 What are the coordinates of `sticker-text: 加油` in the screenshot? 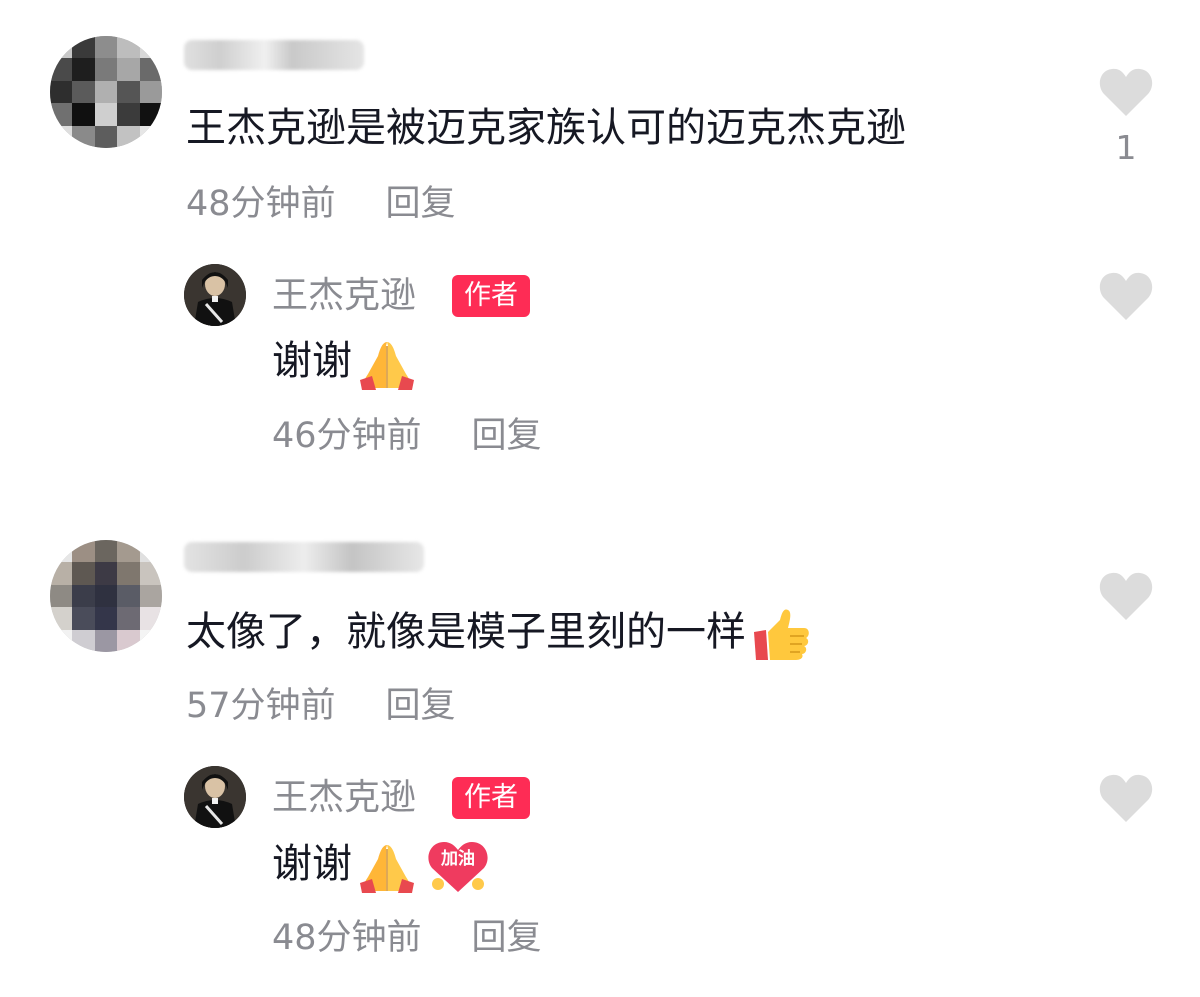 It's located at (458, 859).